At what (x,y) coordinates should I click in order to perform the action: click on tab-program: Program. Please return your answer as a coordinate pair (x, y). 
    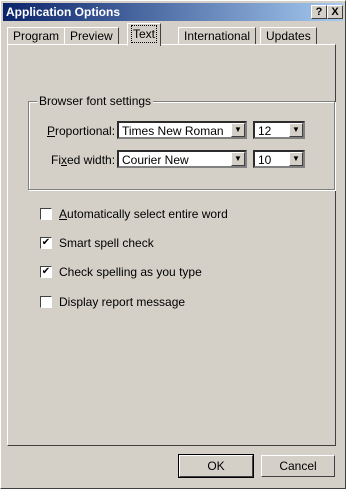
    Looking at the image, I should click on (36, 36).